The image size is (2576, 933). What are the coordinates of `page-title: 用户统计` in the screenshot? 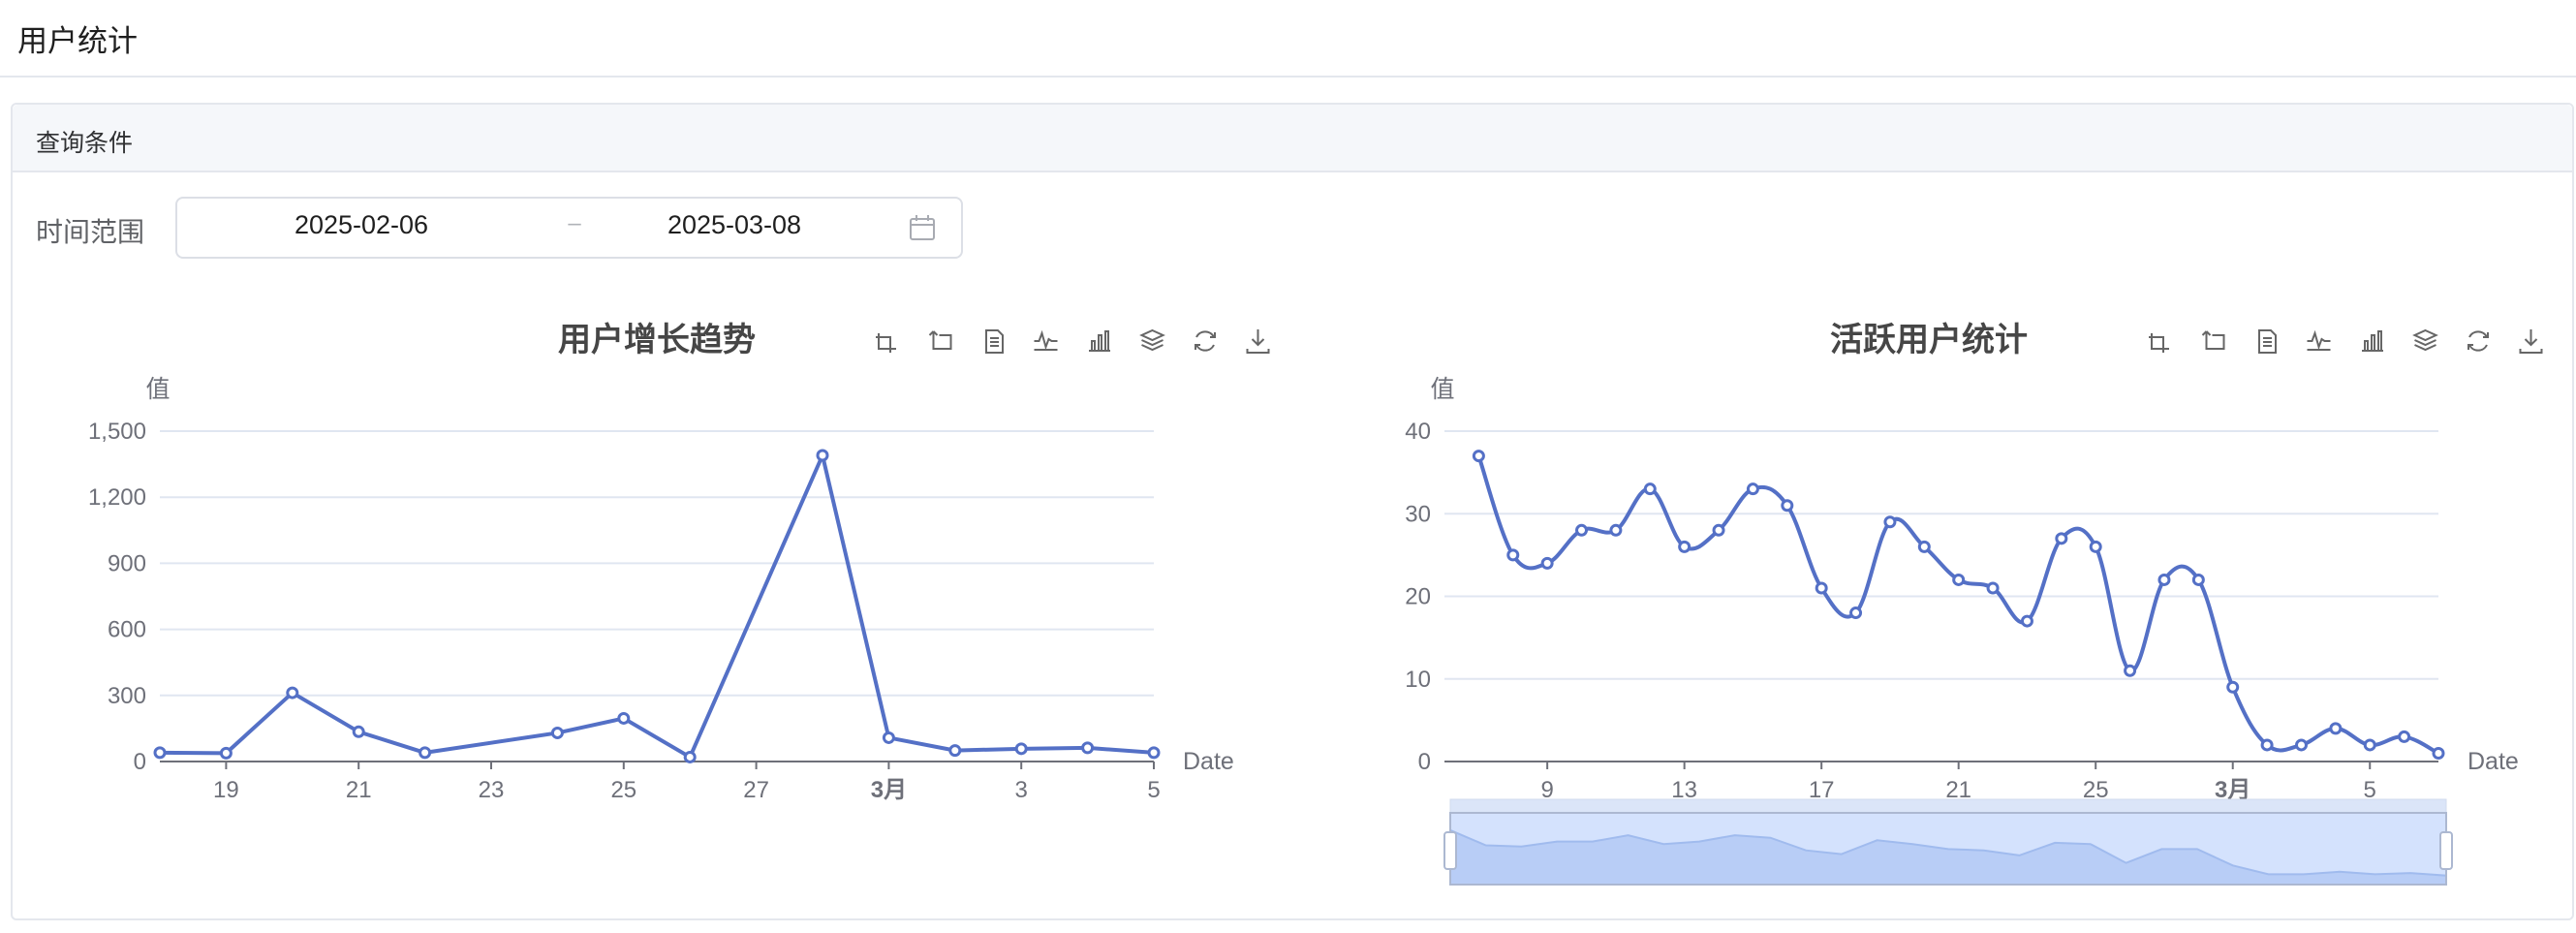 It's located at (77, 41).